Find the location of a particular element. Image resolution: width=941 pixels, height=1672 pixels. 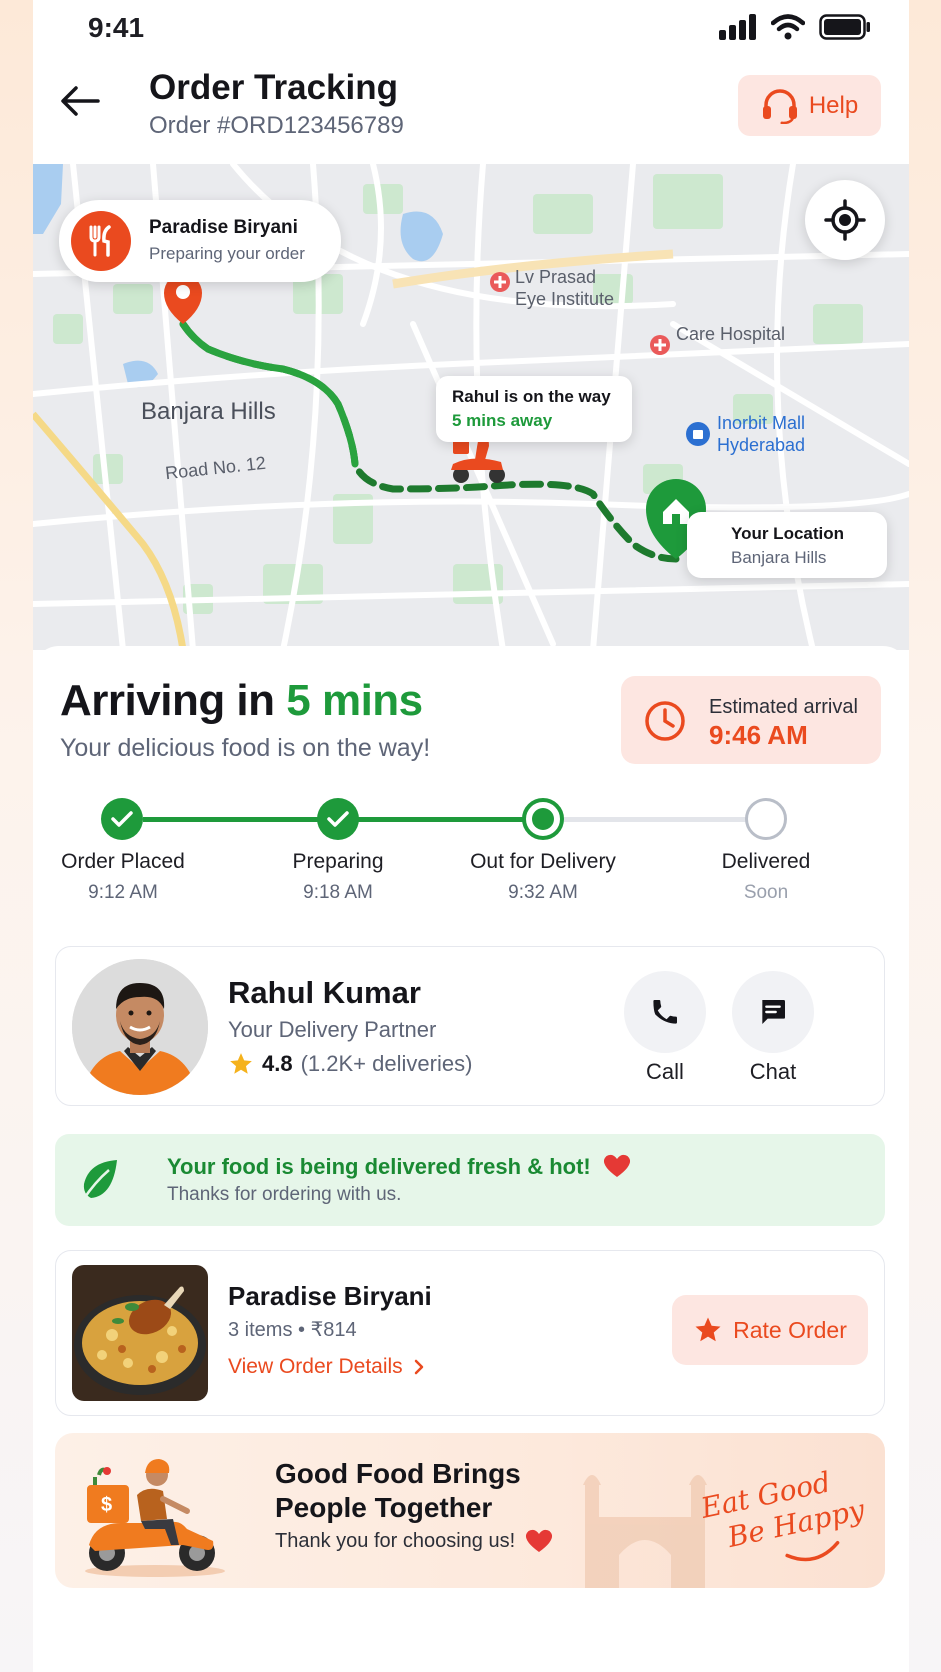

biryani-image is located at coordinates (140, 1333).